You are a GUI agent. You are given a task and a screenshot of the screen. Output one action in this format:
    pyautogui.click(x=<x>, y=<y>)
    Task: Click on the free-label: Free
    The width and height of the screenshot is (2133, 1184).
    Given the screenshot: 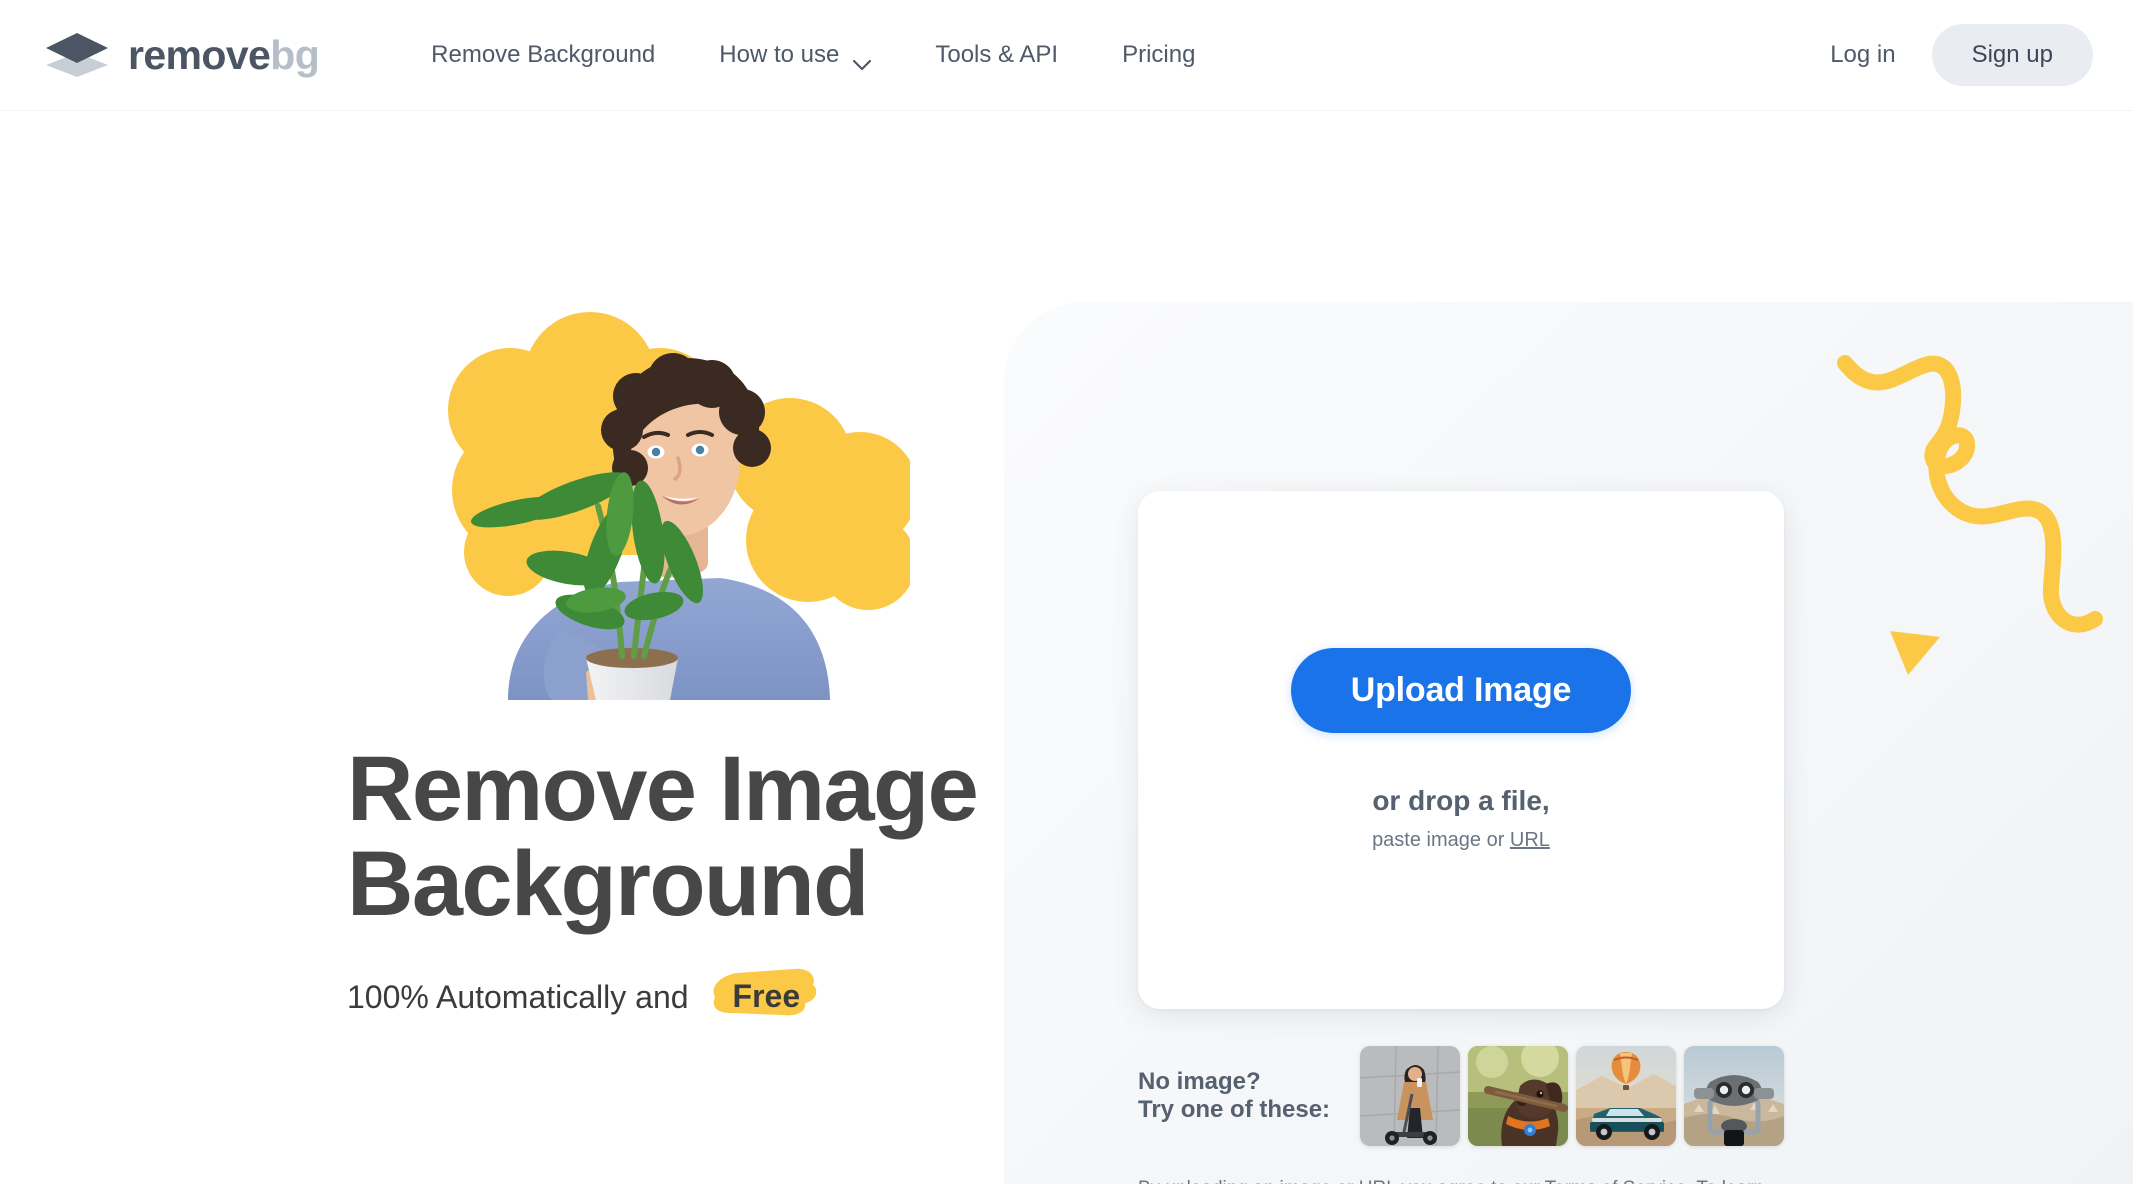 What is the action you would take?
    pyautogui.click(x=766, y=995)
    